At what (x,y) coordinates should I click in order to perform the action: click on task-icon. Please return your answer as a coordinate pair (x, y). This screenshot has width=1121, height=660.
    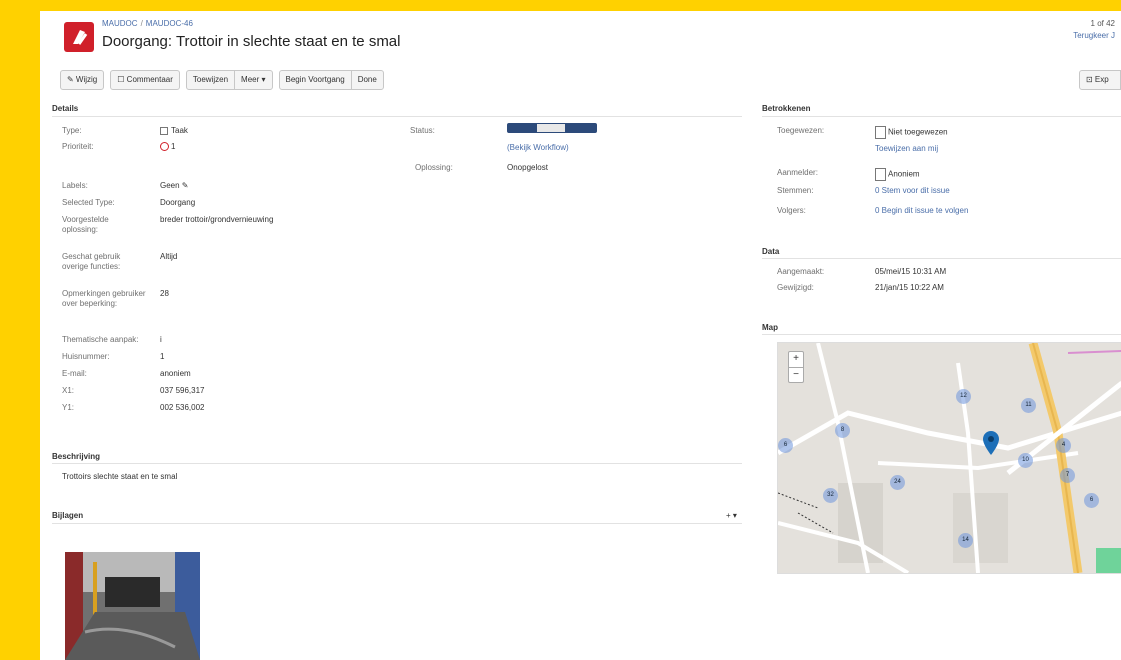
    Looking at the image, I should click on (164, 130).